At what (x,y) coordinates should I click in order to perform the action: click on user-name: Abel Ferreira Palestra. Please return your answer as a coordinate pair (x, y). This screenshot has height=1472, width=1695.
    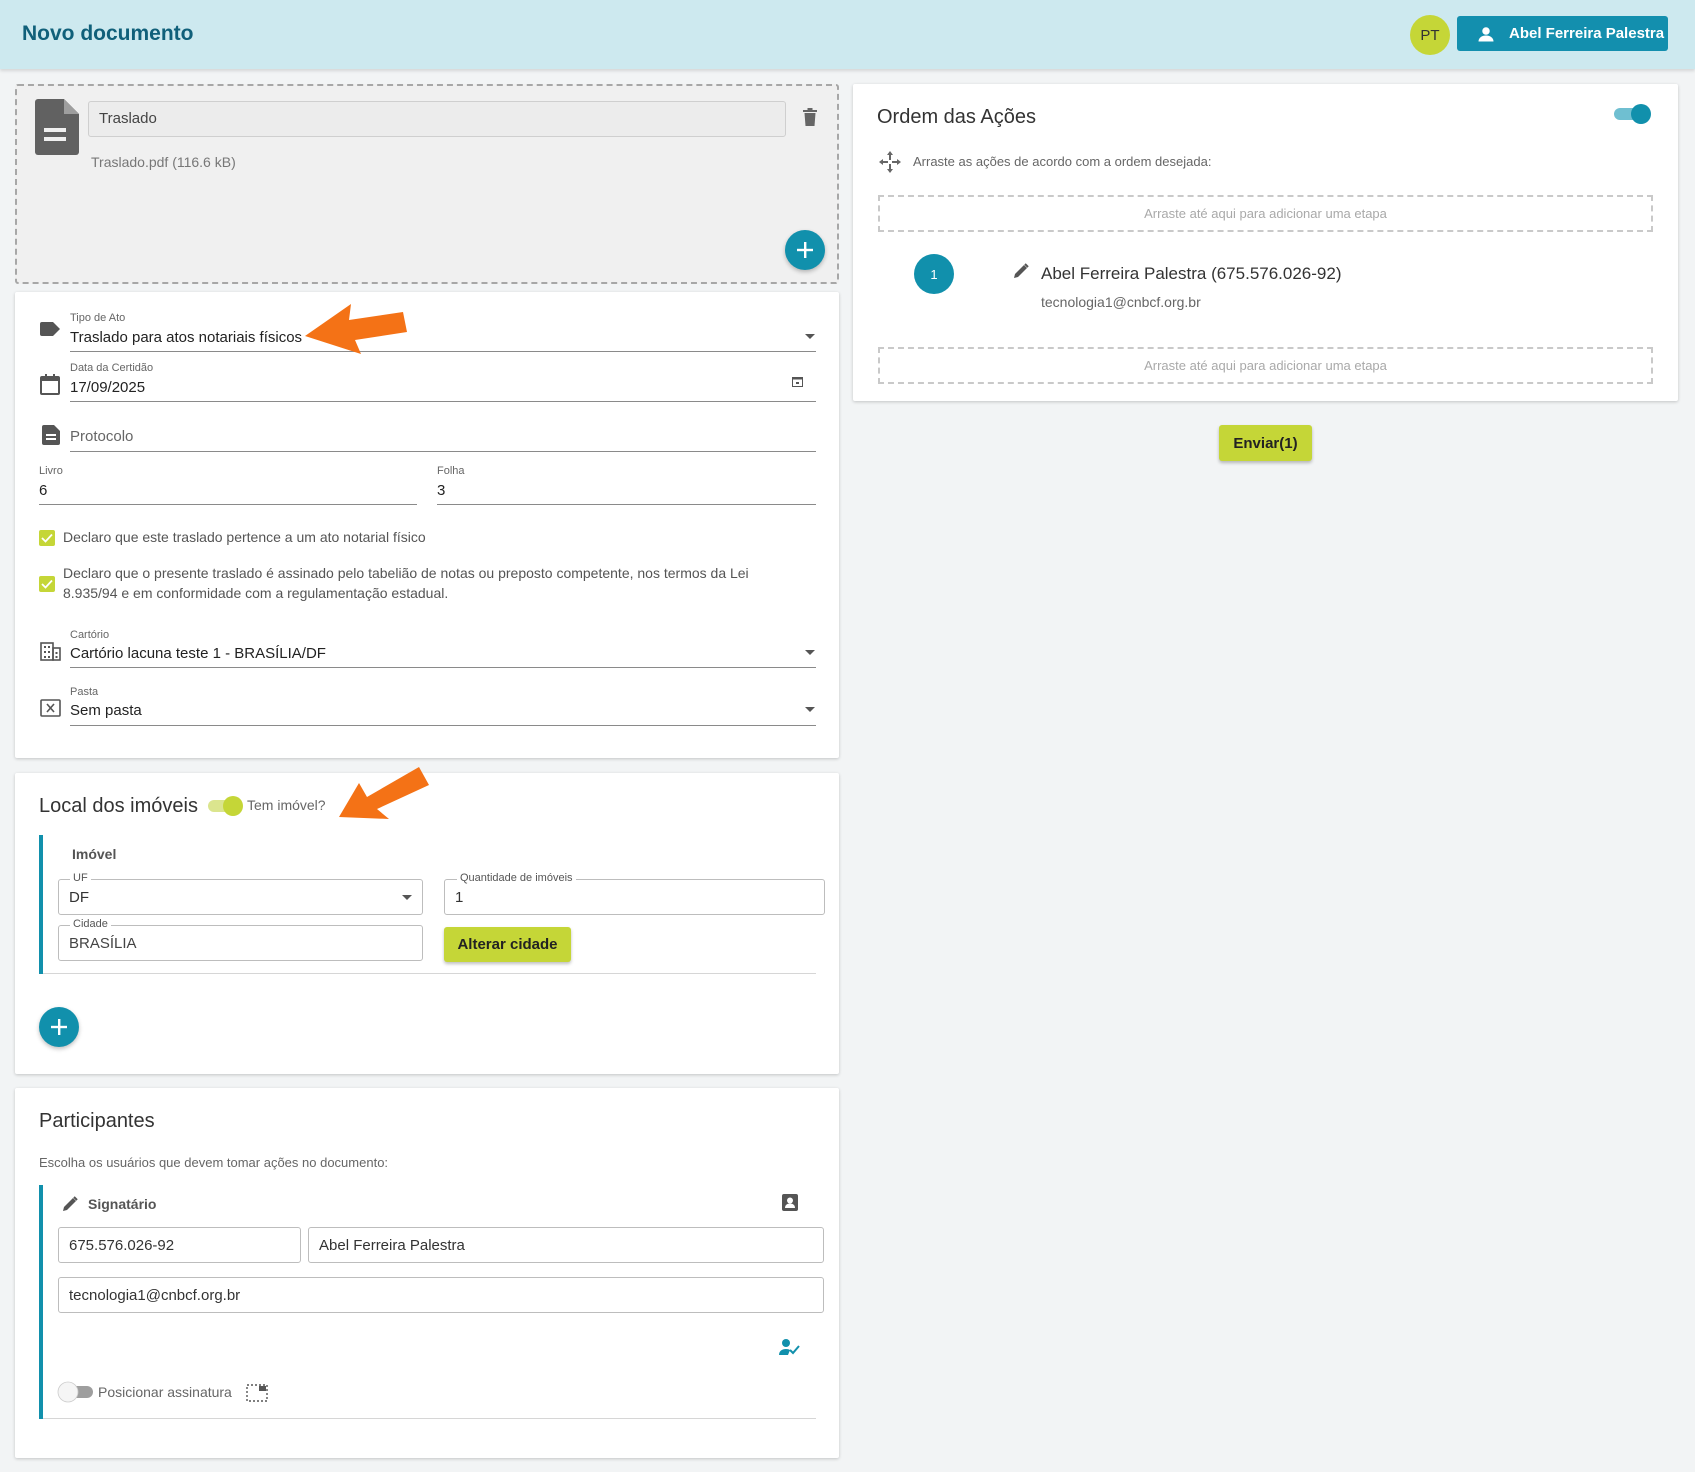
    Looking at the image, I should click on (1587, 33).